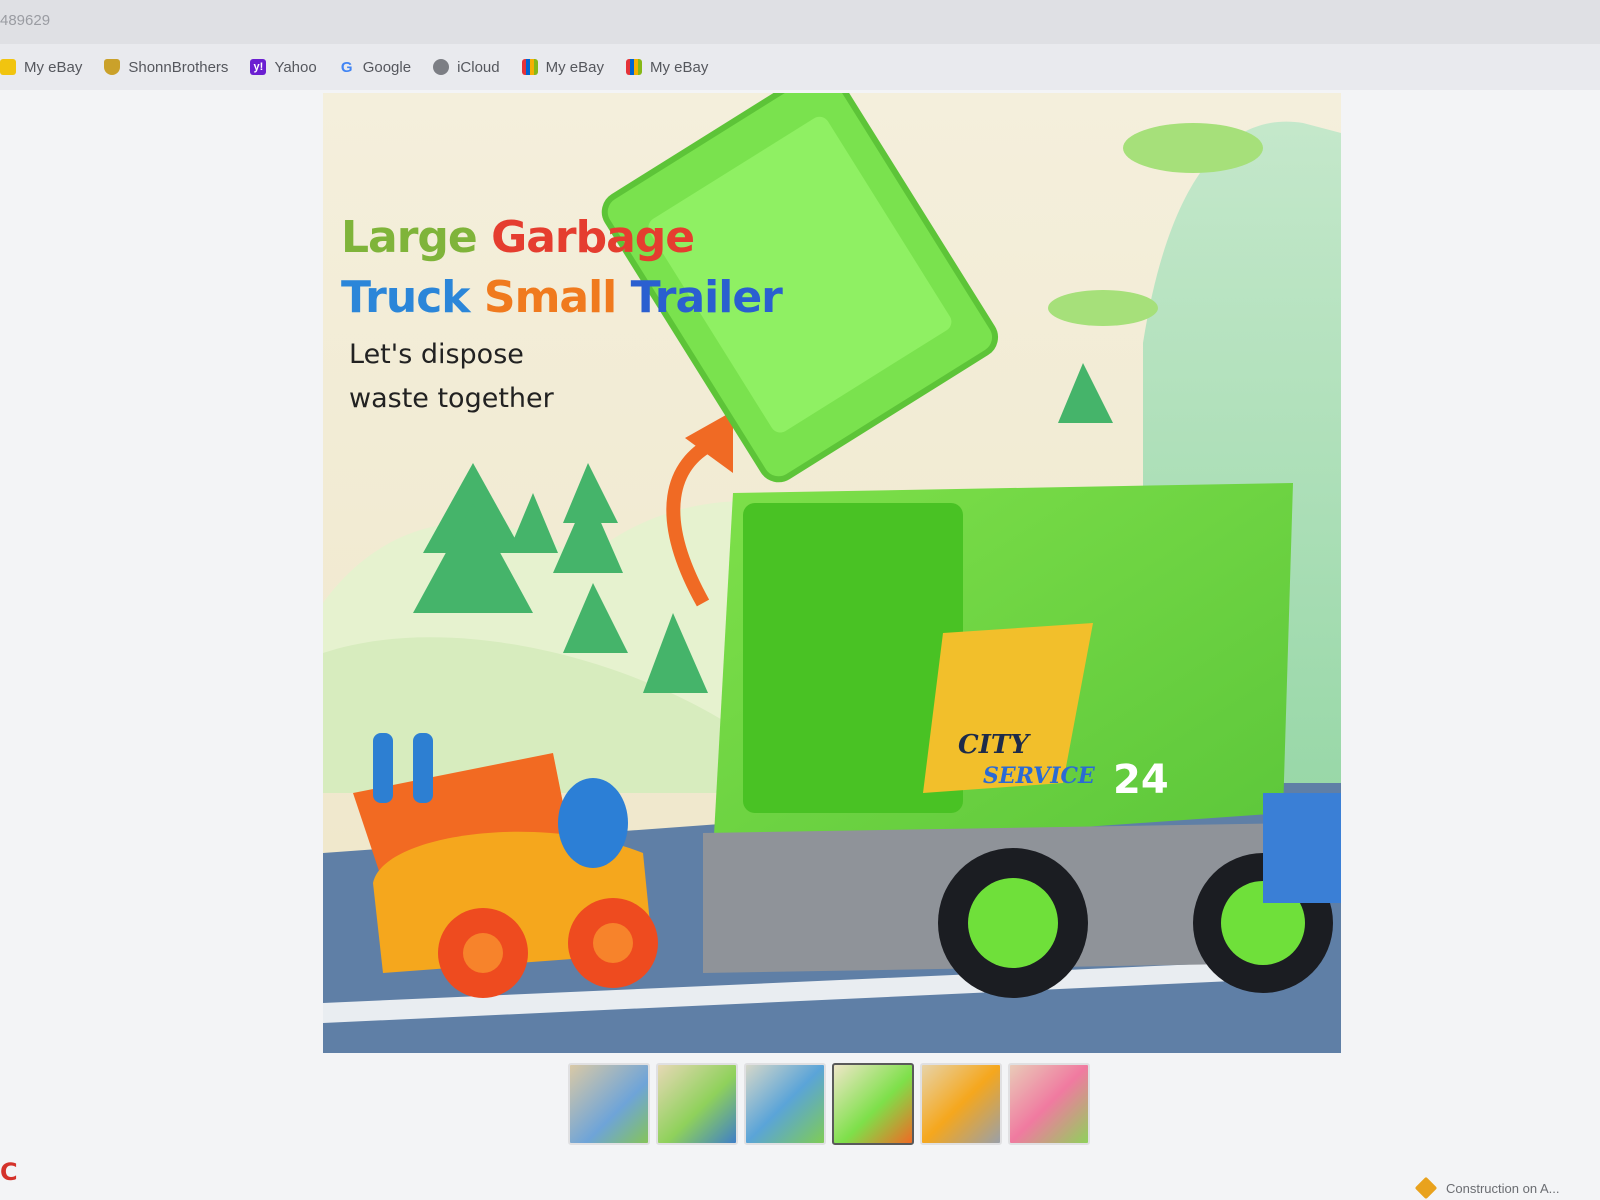  What do you see at coordinates (451, 377) in the screenshot?
I see `product-subline: Let's dispose waste together` at bounding box center [451, 377].